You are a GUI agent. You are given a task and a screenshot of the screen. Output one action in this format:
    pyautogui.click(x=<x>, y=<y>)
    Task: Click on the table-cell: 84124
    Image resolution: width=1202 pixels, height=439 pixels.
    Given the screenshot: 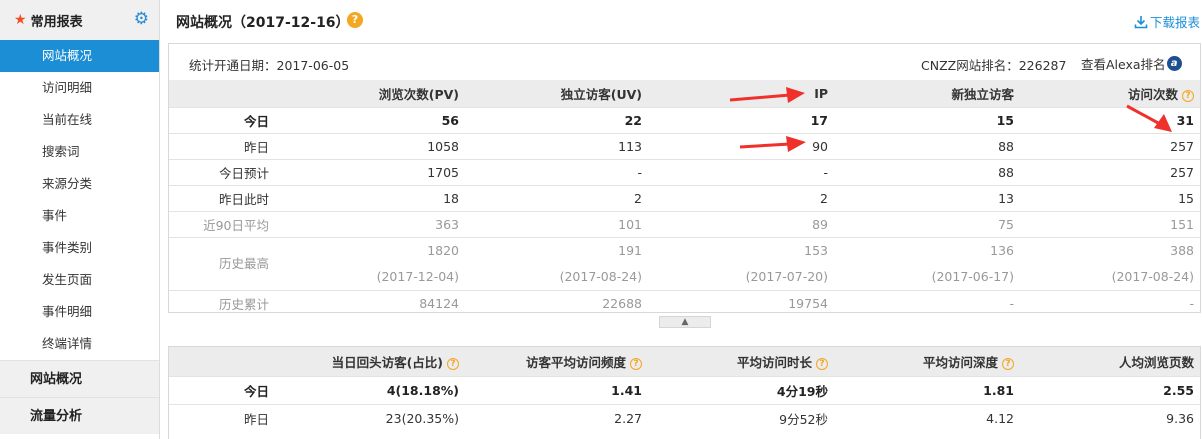 What is the action you would take?
    pyautogui.click(x=439, y=303)
    